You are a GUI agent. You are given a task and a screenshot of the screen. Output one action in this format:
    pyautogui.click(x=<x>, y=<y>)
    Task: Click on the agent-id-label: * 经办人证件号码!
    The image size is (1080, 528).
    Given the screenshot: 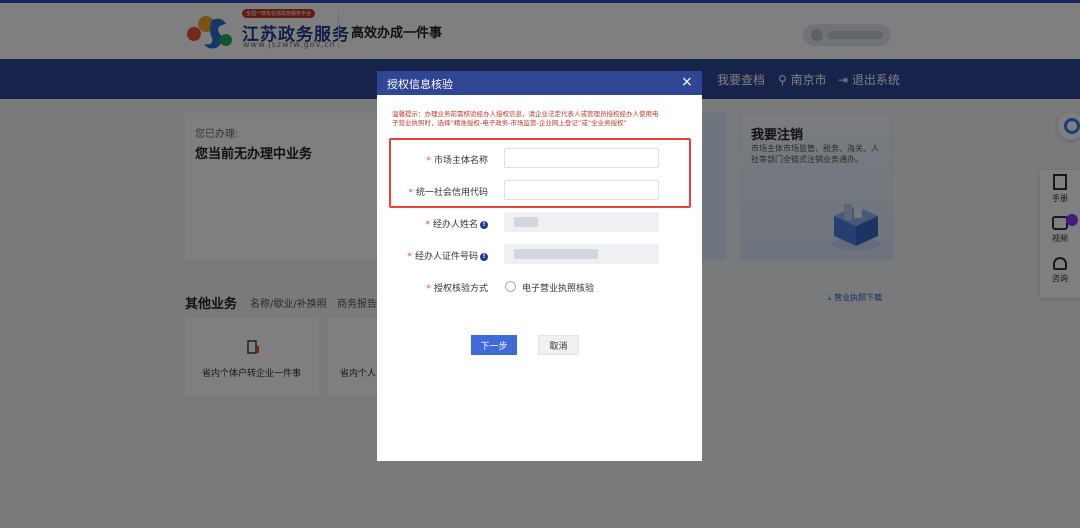 What is the action you would take?
    pyautogui.click(x=447, y=255)
    